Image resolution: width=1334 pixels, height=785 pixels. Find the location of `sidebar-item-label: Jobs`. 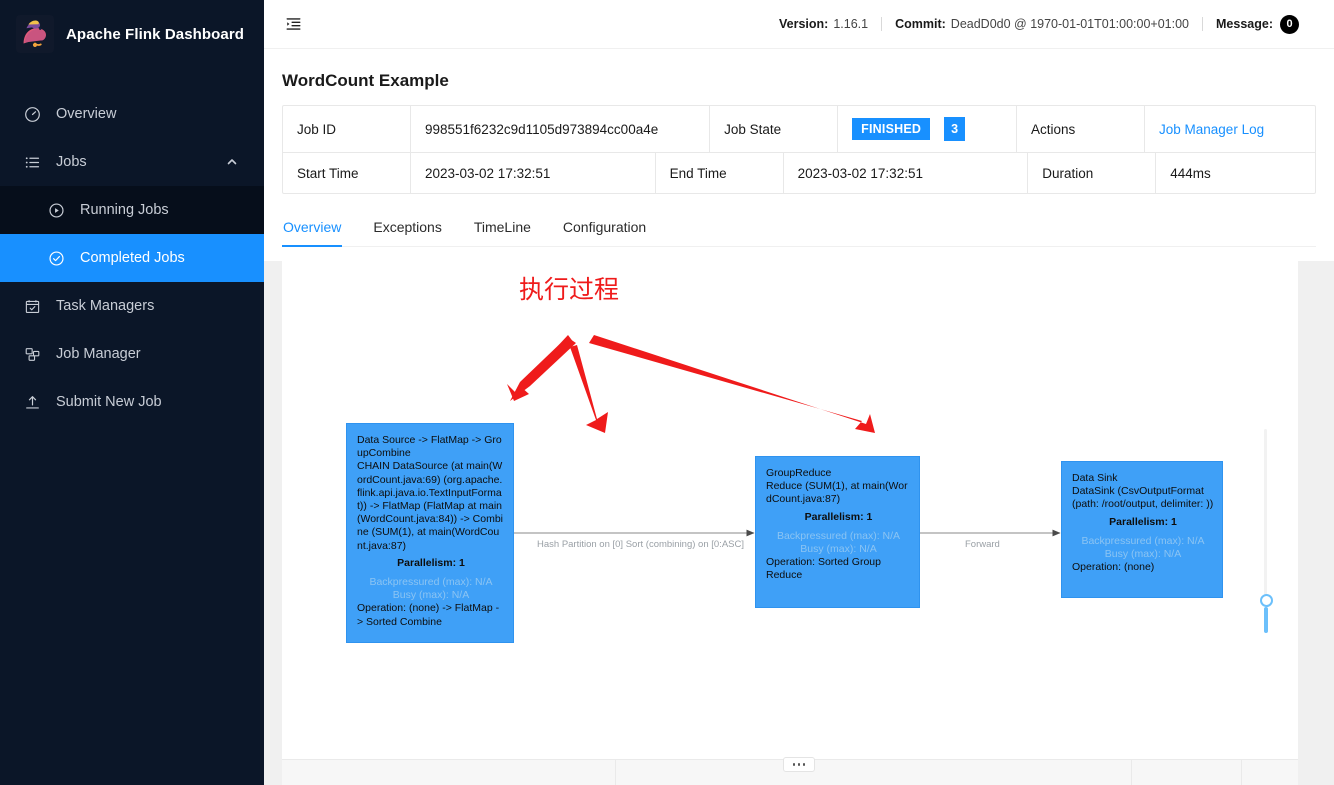

sidebar-item-label: Jobs is located at coordinates (71, 162).